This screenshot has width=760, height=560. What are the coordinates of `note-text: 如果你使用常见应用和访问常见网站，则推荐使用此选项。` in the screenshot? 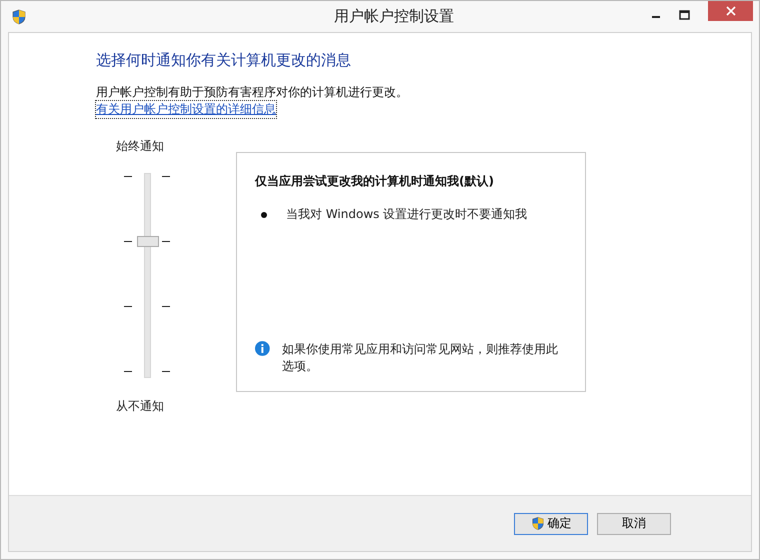 It's located at (420, 358).